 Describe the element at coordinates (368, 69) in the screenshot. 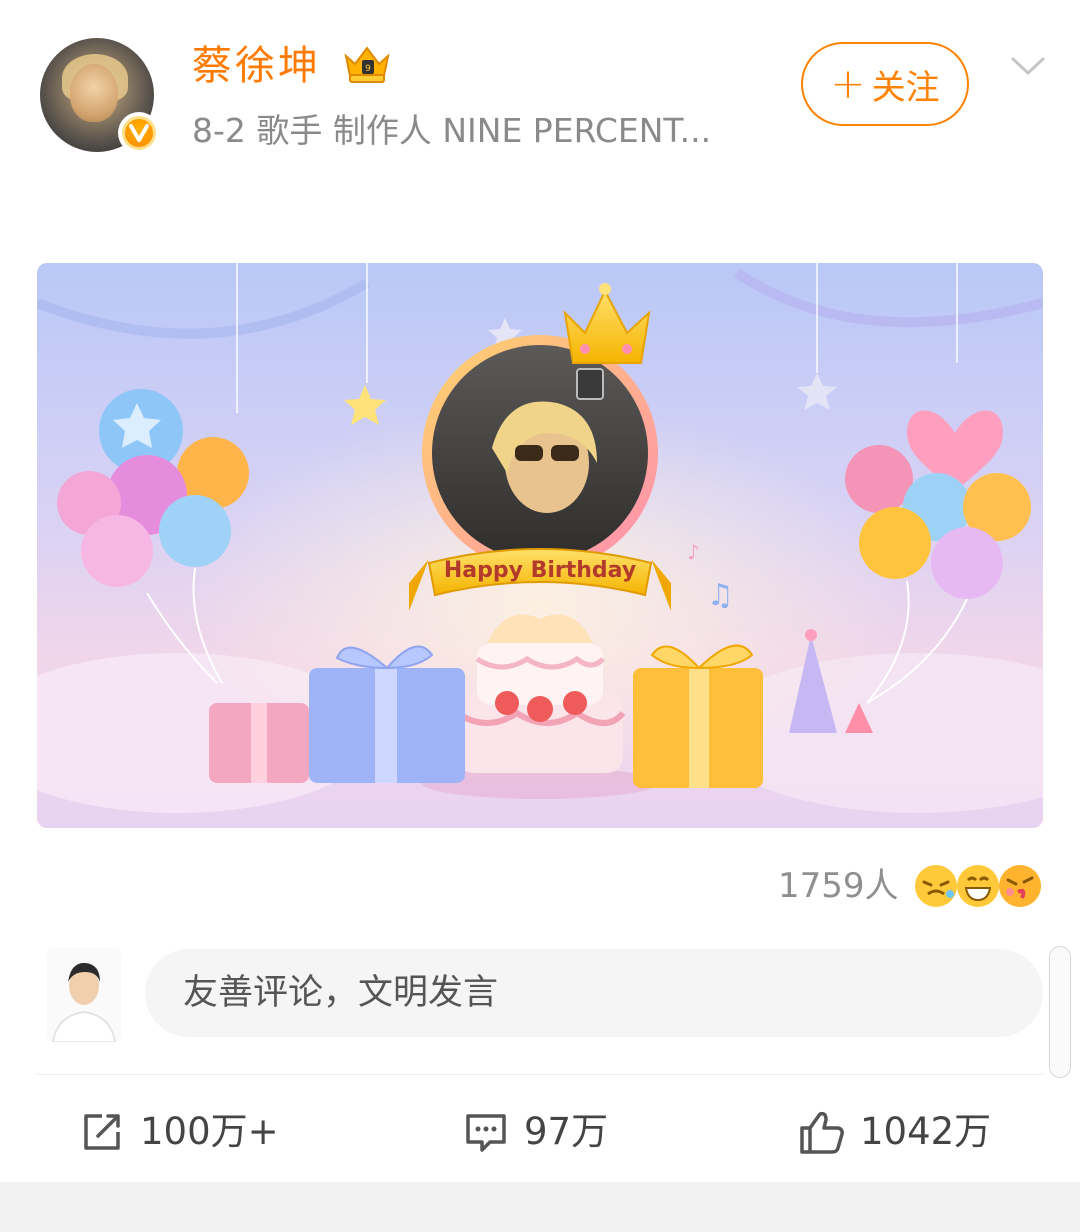

I see `svg-text: 9` at that location.